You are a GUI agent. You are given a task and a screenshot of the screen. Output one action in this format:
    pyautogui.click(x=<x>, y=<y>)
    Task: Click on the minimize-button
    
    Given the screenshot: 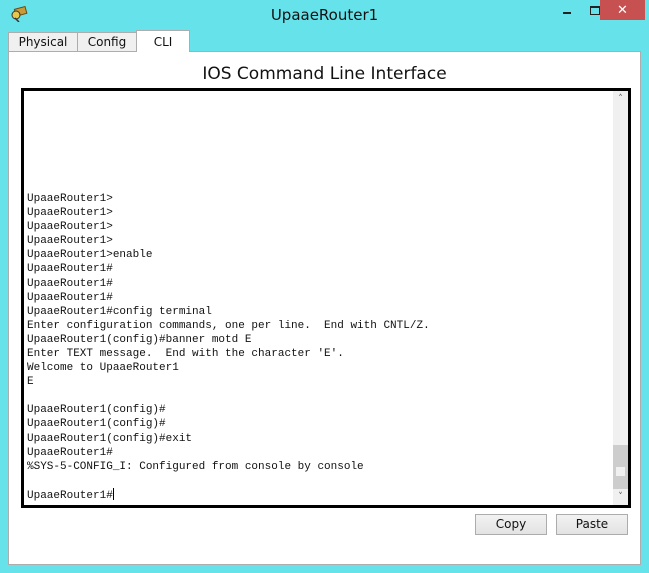 What is the action you would take?
    pyautogui.click(x=567, y=10)
    